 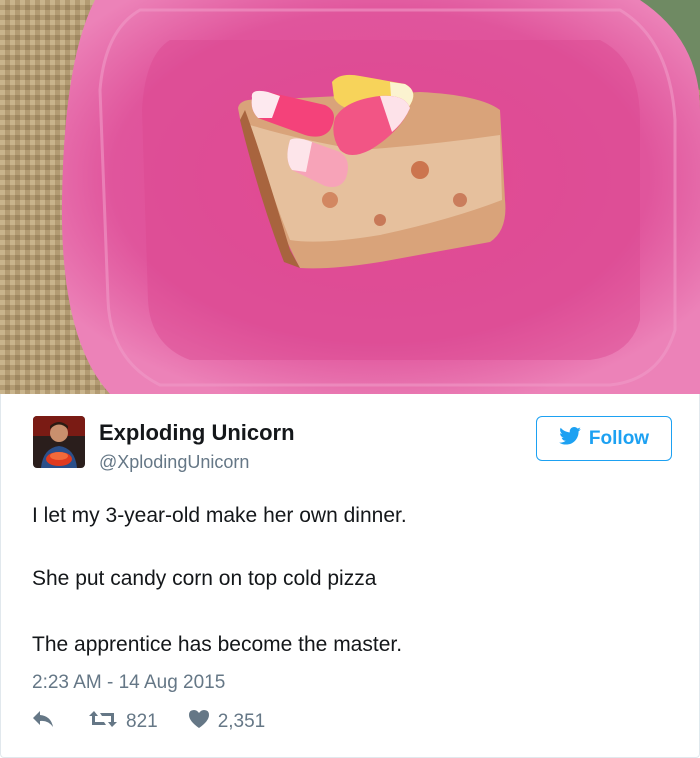 I want to click on follow-button-label: Follow, so click(x=619, y=438).